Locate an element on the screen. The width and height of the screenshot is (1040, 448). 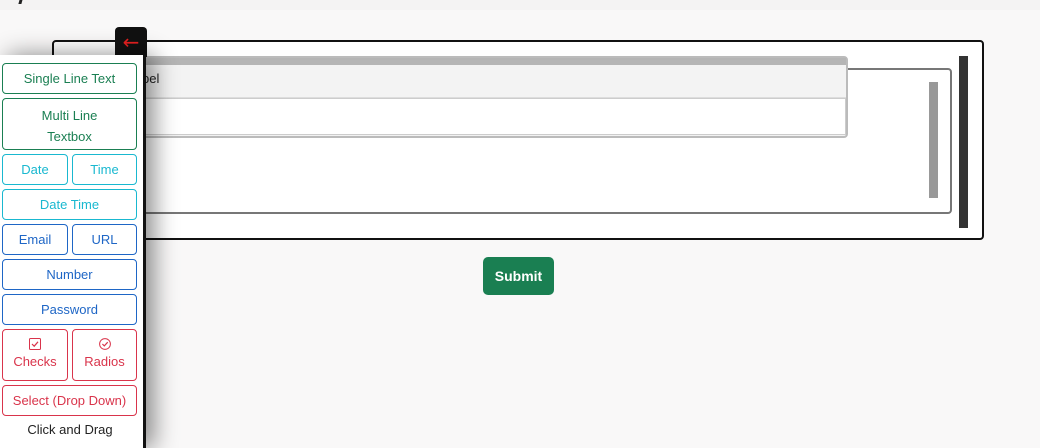
tool-multi-line-textbox: Multi Line Textbox is located at coordinates (69, 124).